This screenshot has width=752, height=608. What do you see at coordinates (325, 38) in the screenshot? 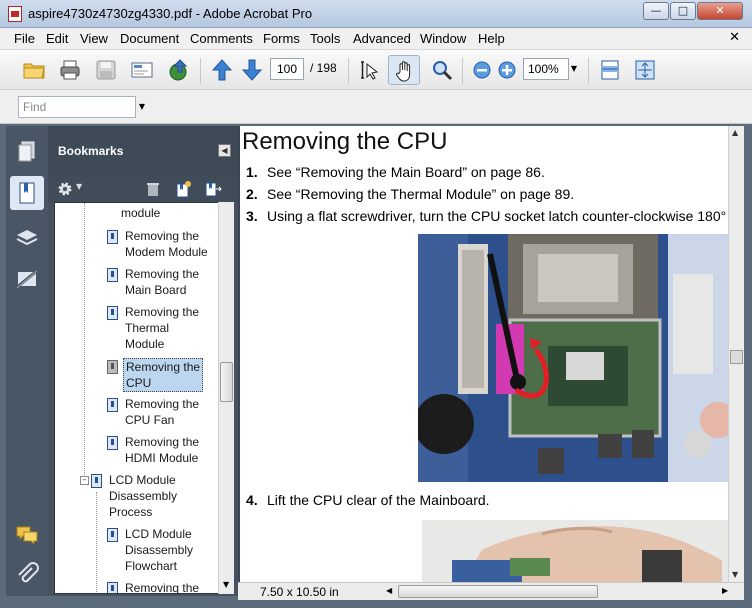
I see `menu-tools: Tools` at bounding box center [325, 38].